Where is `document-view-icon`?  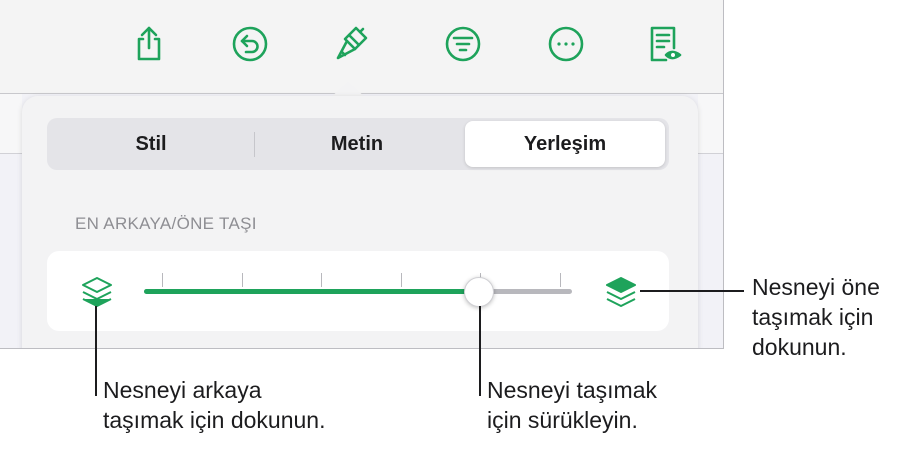
document-view-icon is located at coordinates (666, 44).